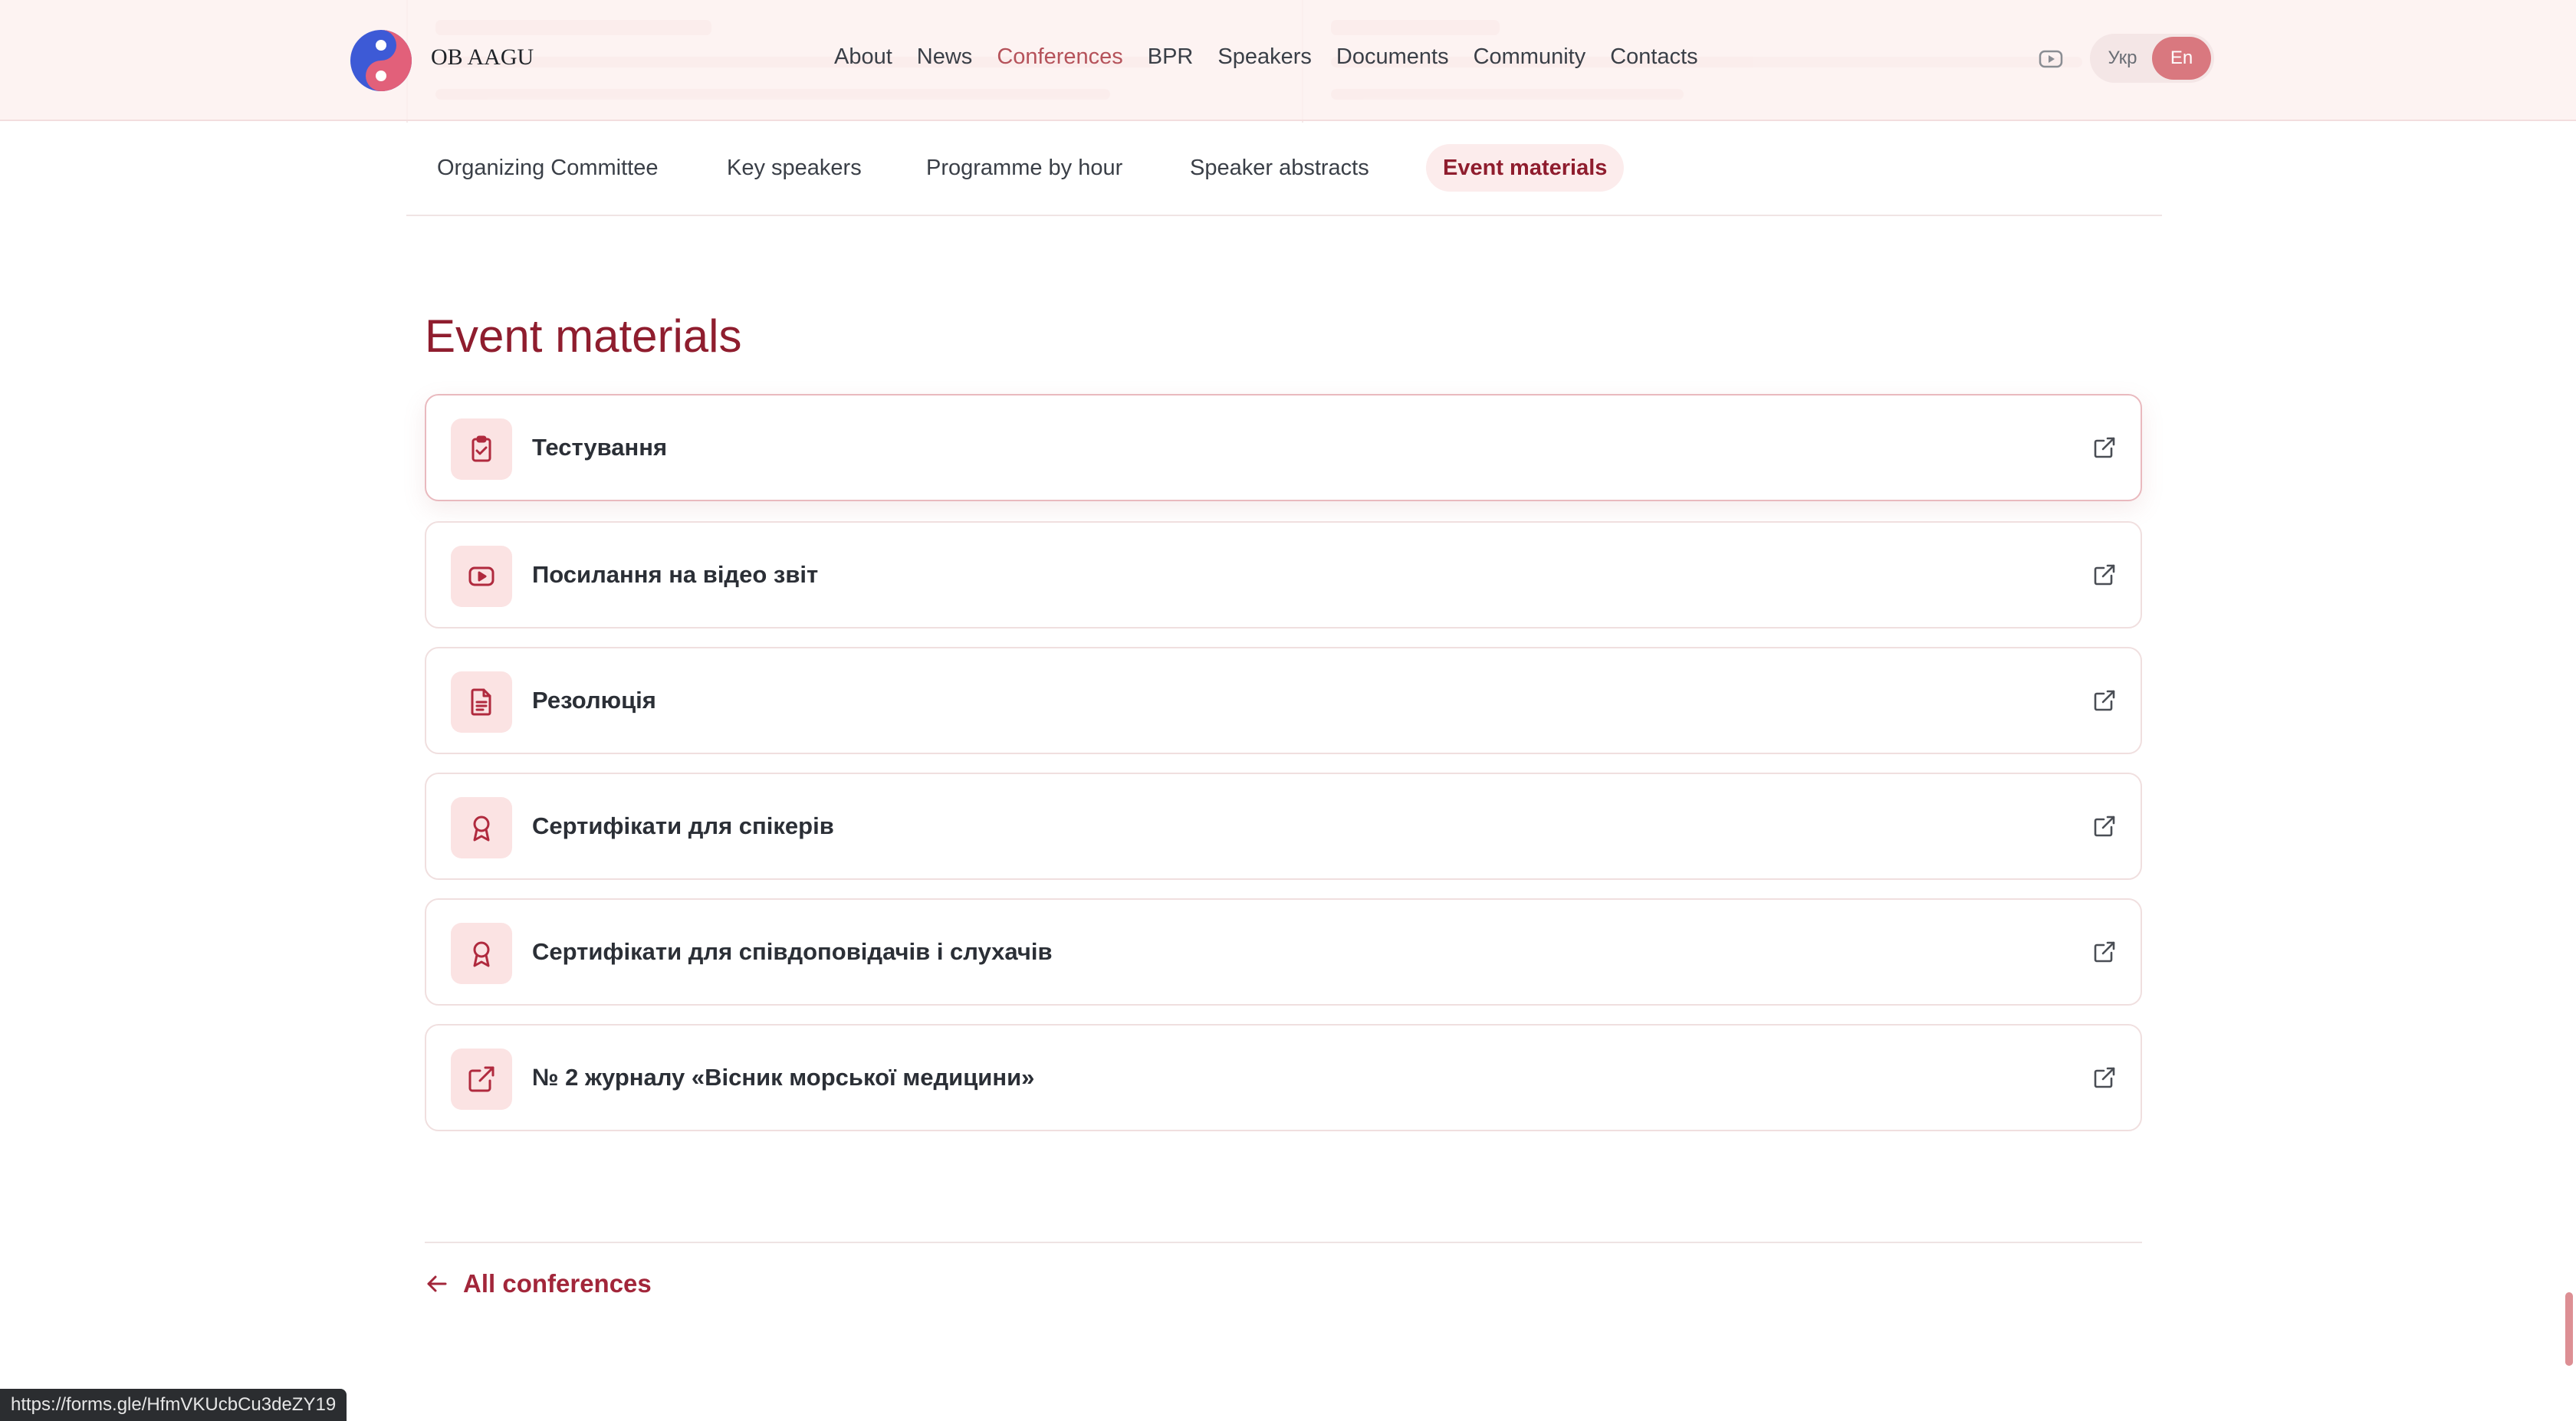 The height and width of the screenshot is (1421, 2576). I want to click on nav-item-conferences: Conferences, so click(1060, 57).